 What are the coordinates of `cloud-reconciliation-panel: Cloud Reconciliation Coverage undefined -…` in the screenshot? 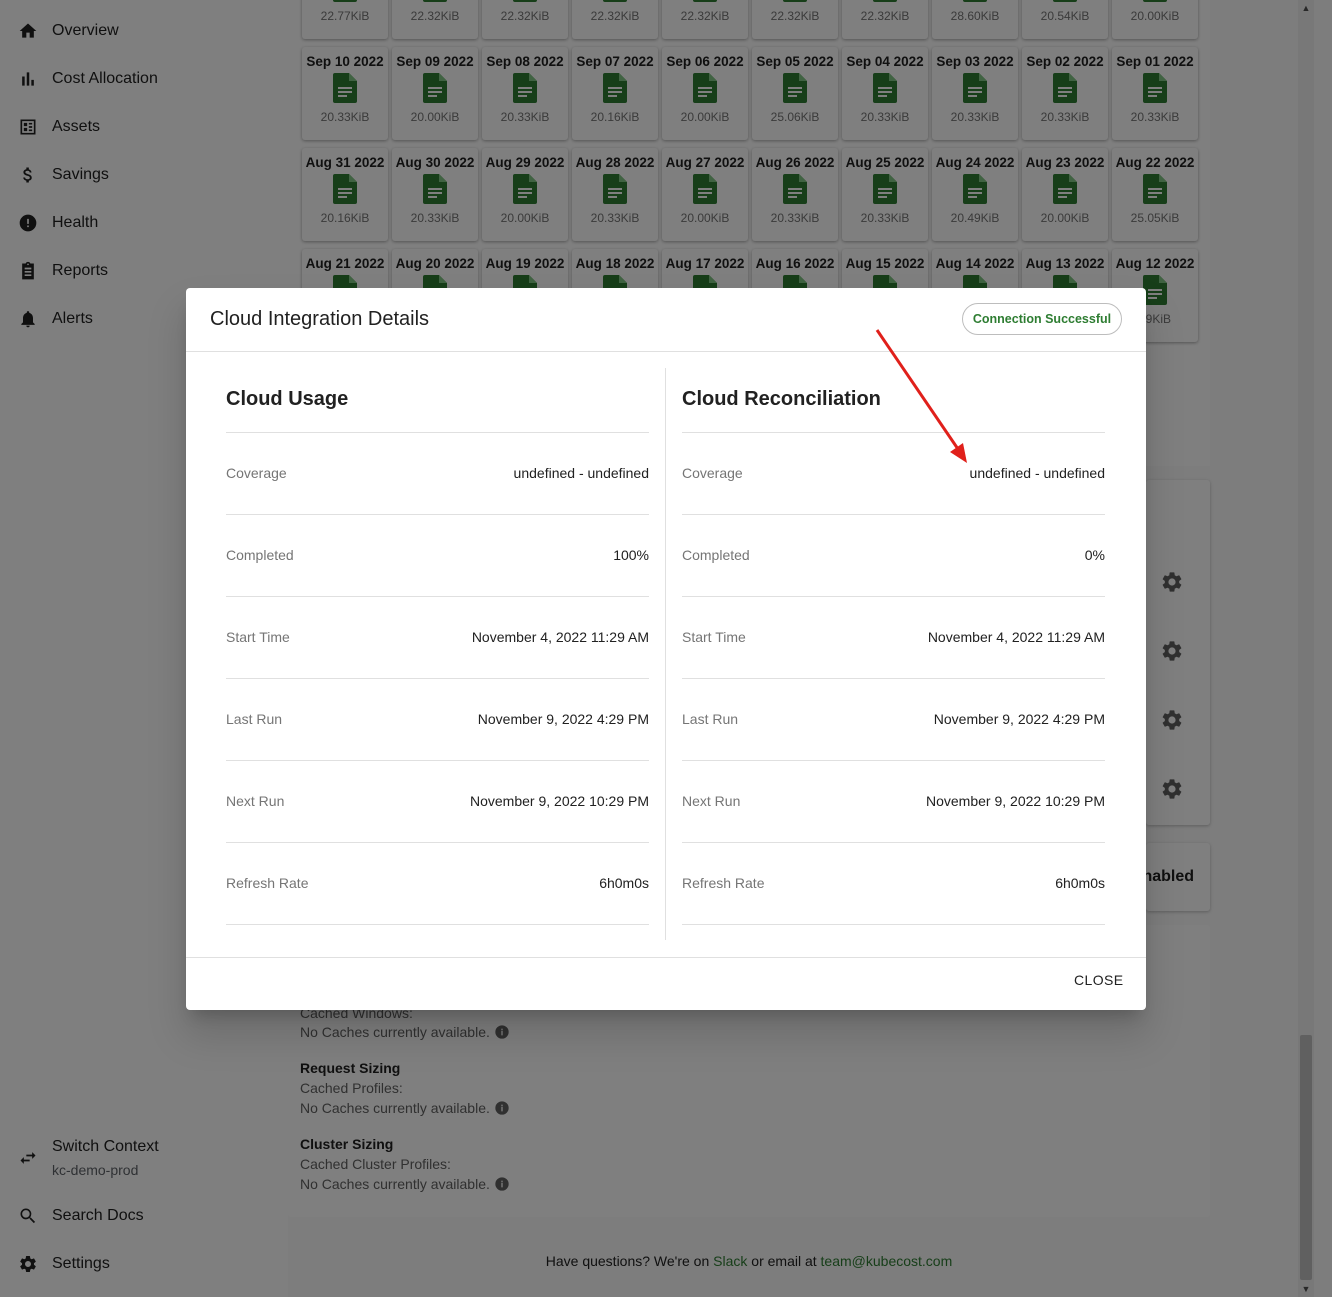 It's located at (893, 654).